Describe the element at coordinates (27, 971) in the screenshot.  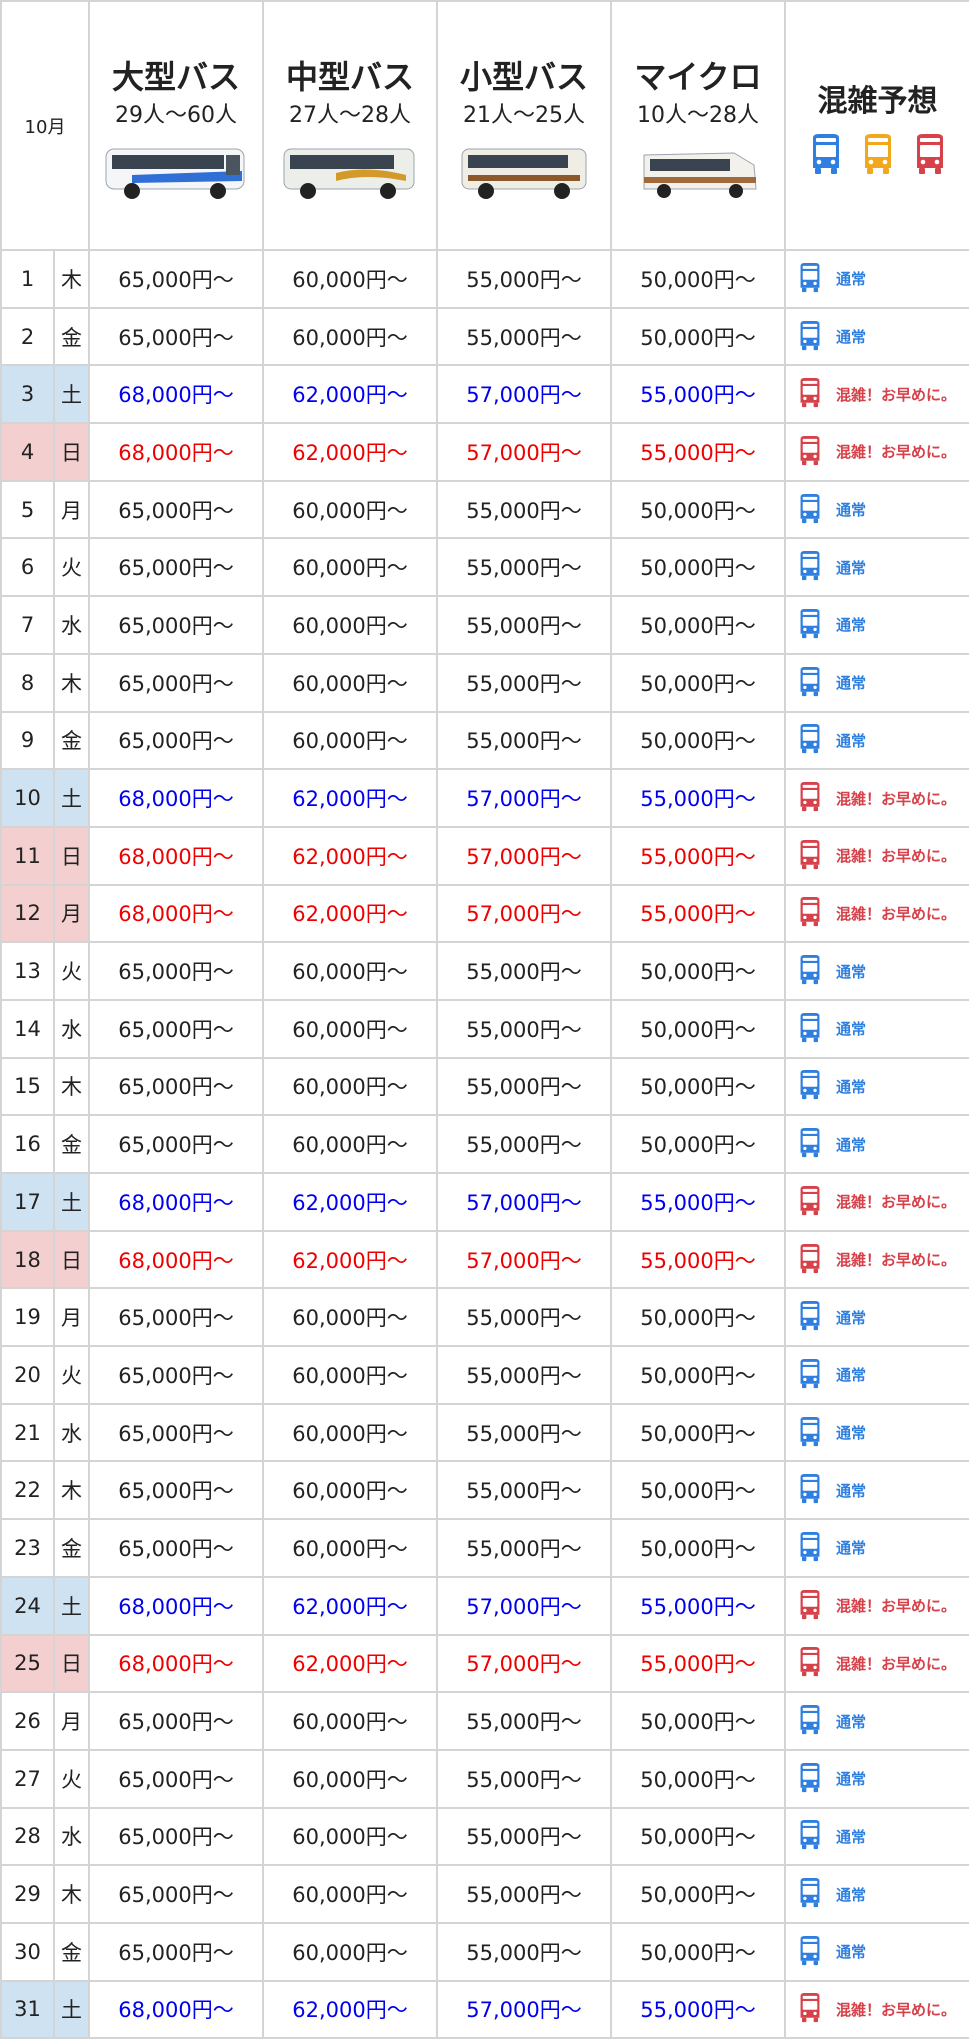
I see `day-number: 13` at that location.